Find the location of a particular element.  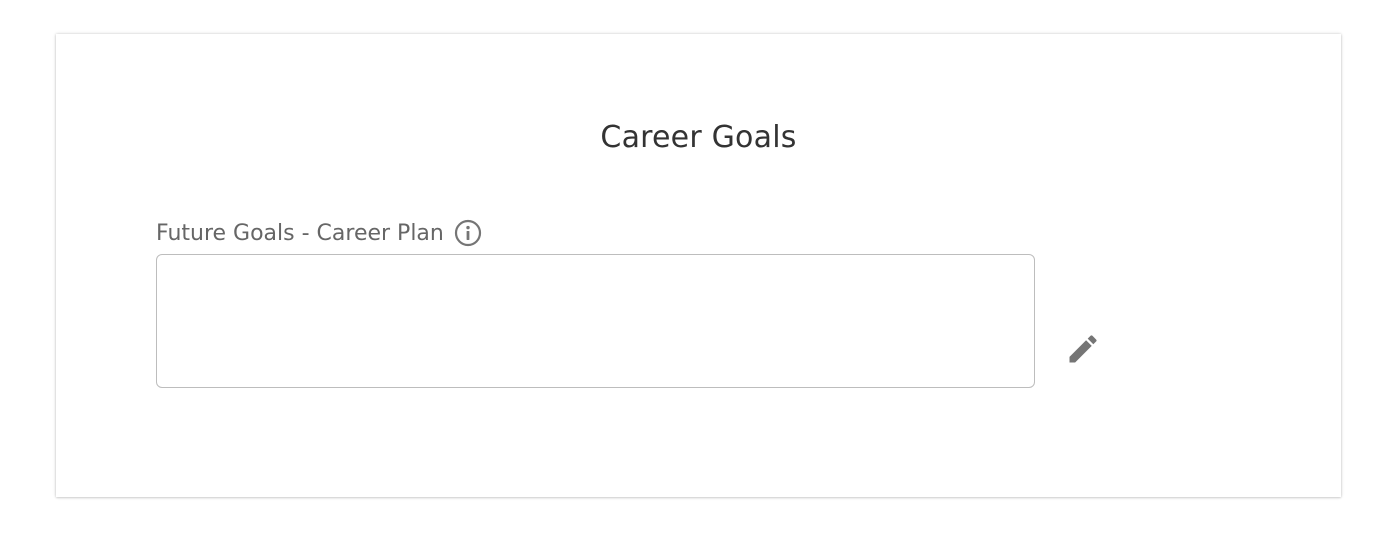

info-circle-icon is located at coordinates (468, 233).